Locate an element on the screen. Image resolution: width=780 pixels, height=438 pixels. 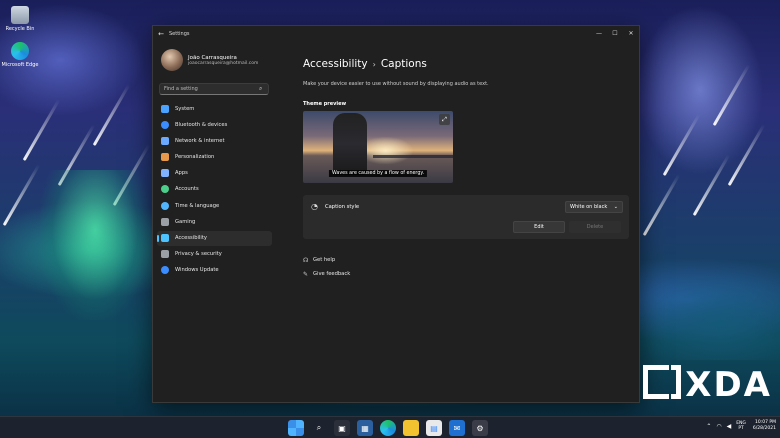
mail-icon: ✉ is located at coordinates (457, 428).